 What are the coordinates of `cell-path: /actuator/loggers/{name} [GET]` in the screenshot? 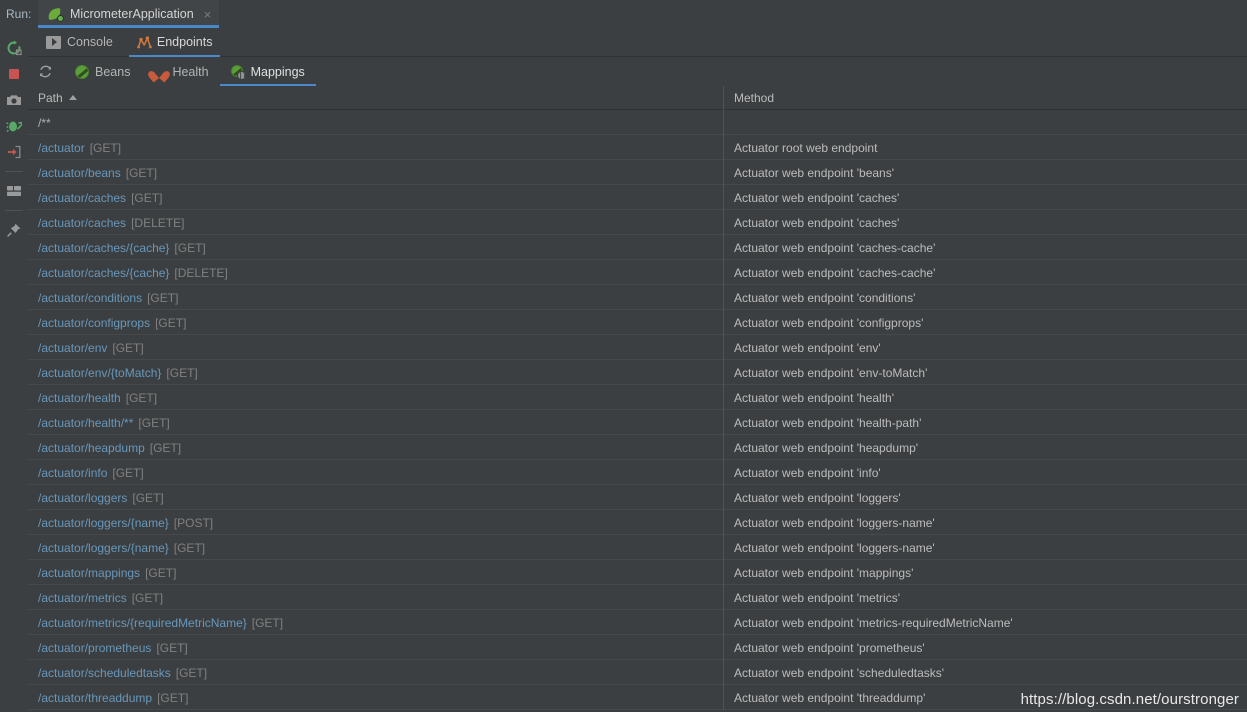 It's located at (375, 547).